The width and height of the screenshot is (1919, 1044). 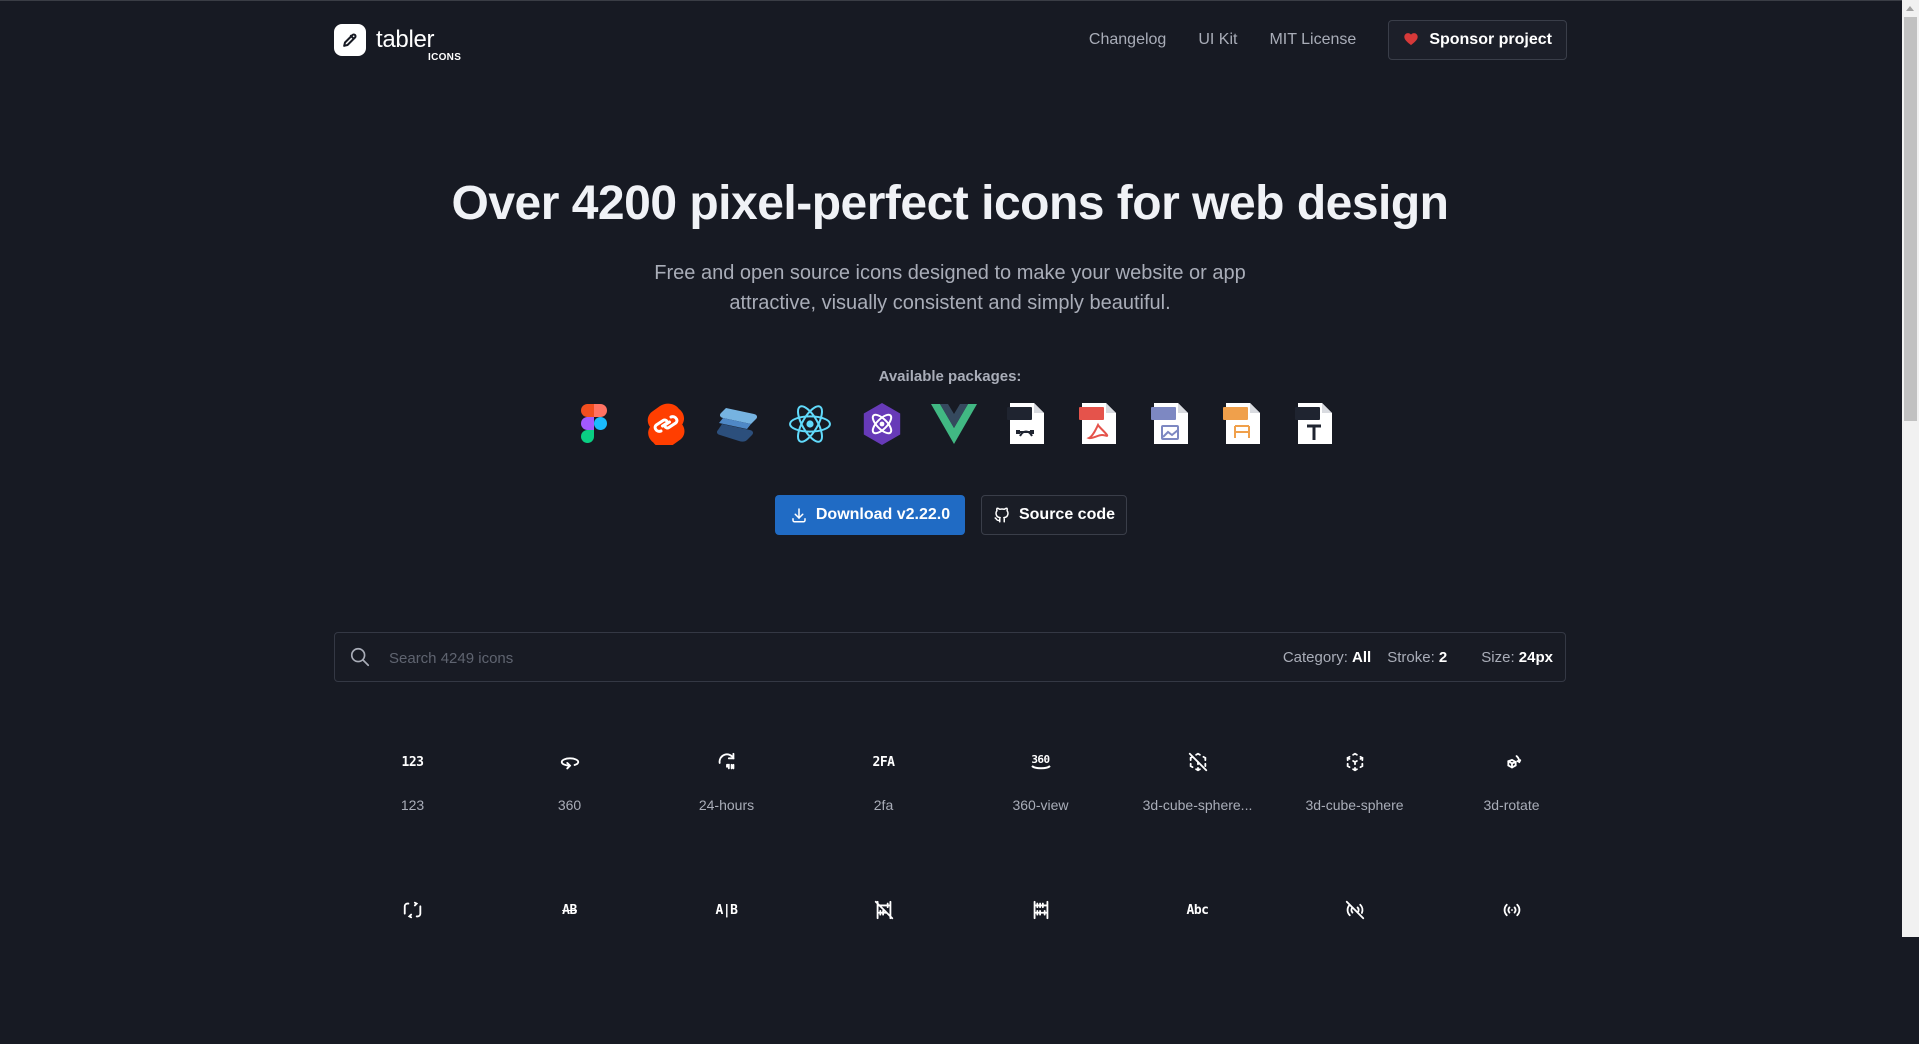 I want to click on png-file-icon, so click(x=1170, y=424).